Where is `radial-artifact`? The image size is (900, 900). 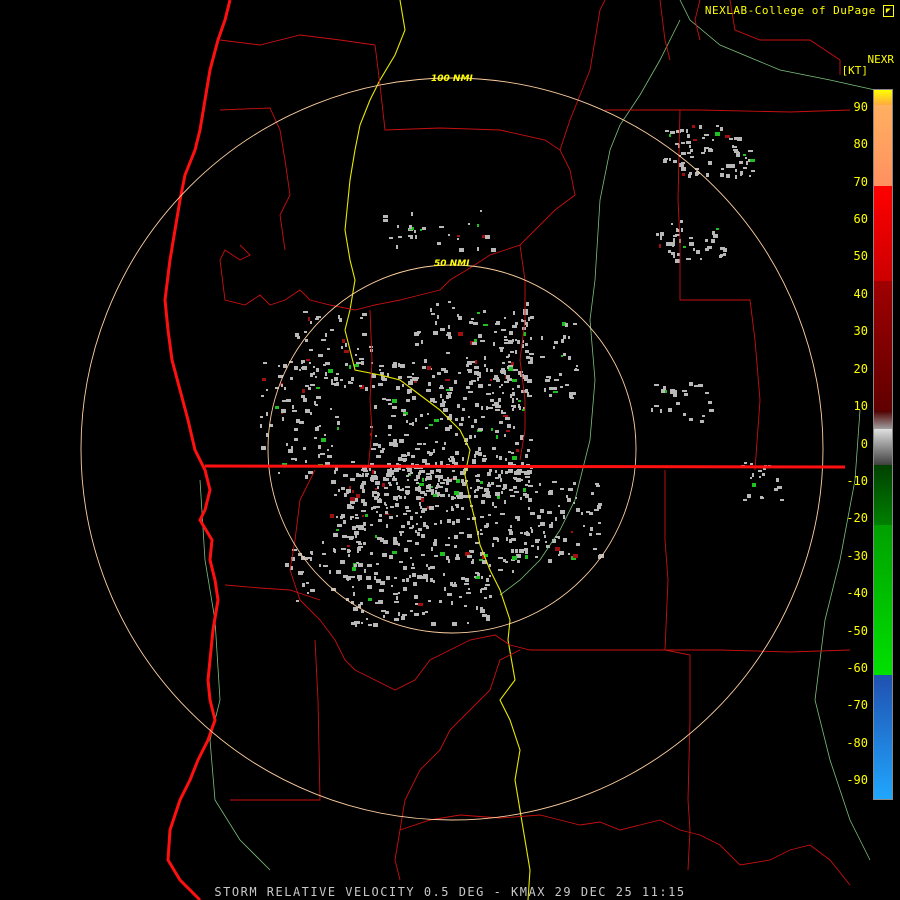 radial-artifact is located at coordinates (525, 466).